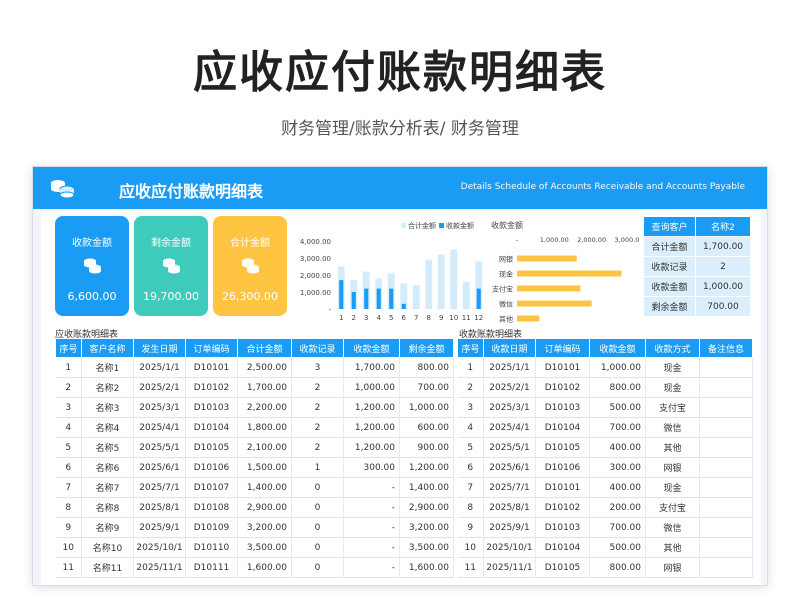 This screenshot has height=613, width=800. I want to click on table-row: 10 名称10 2025/10/1 D10110 3,500.00 0-3,500.00, so click(254, 547).